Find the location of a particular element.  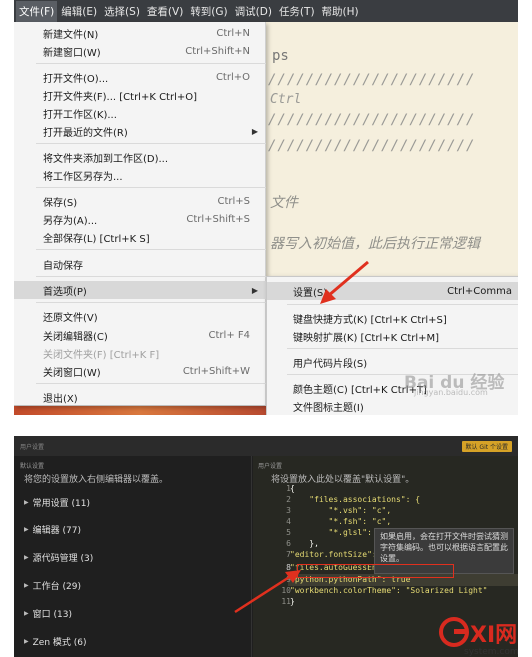

line-number: 1 is located at coordinates (288, 488).